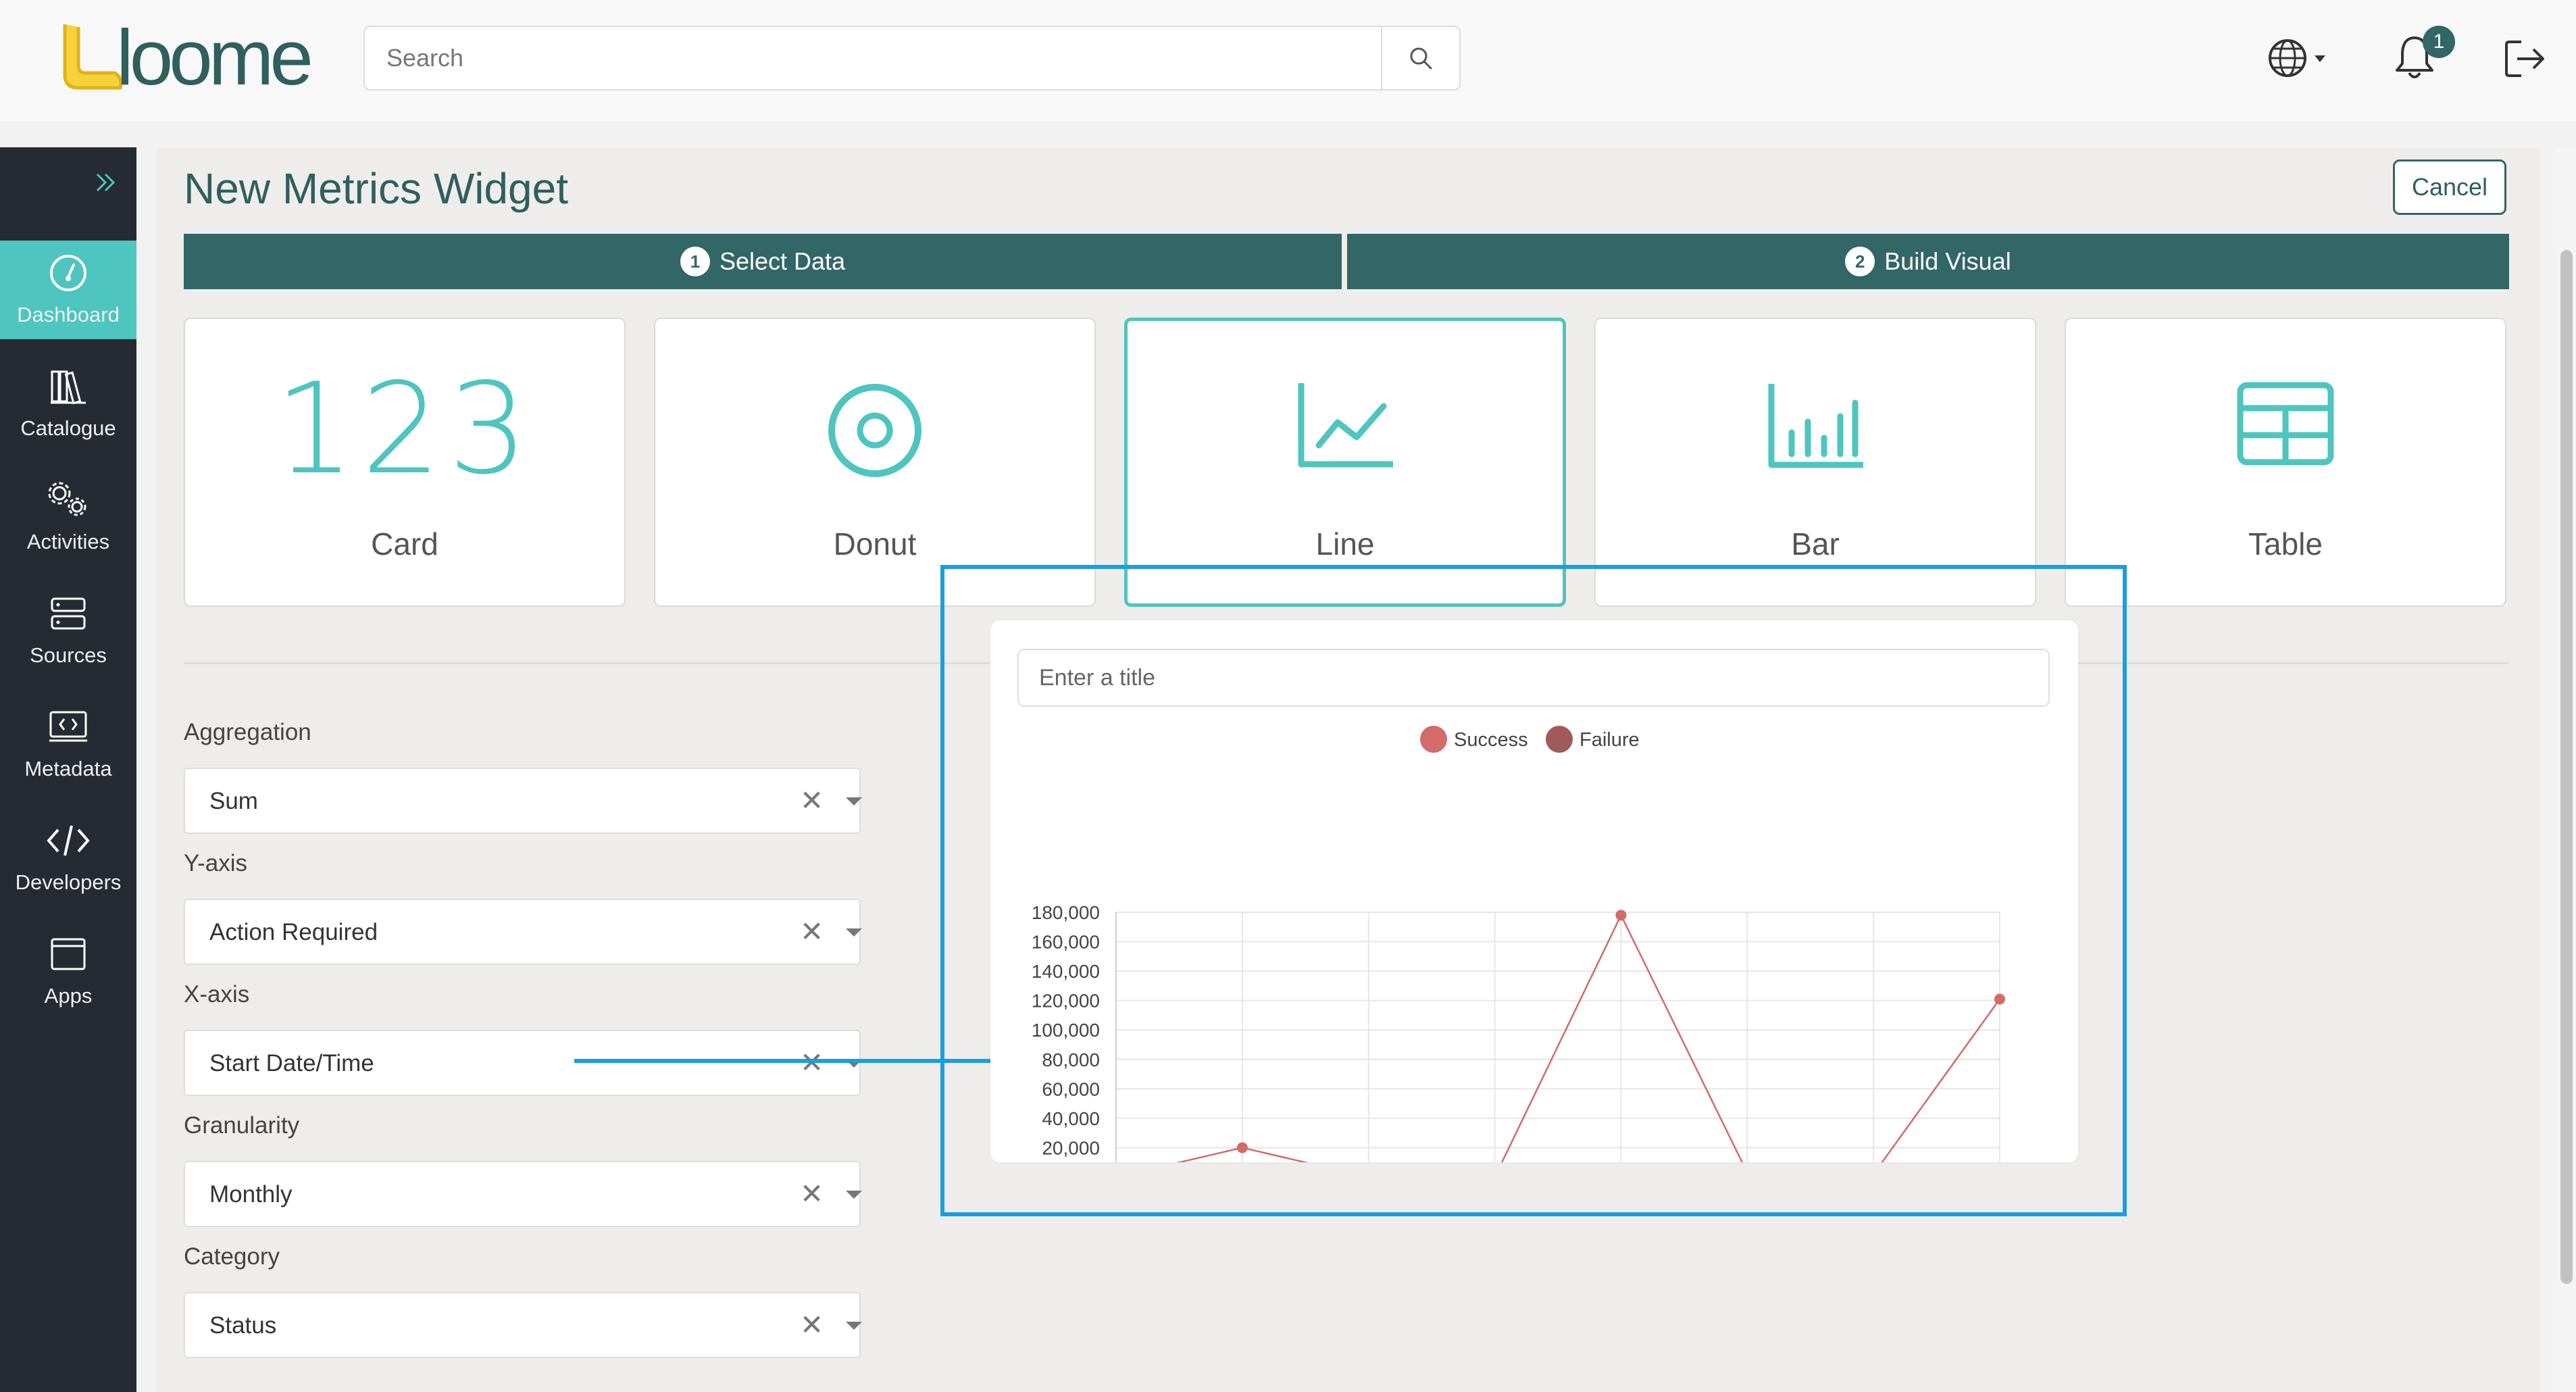 This screenshot has height=1392, width=2576. Describe the element at coordinates (695, 261) in the screenshot. I see `step-number: 1` at that location.